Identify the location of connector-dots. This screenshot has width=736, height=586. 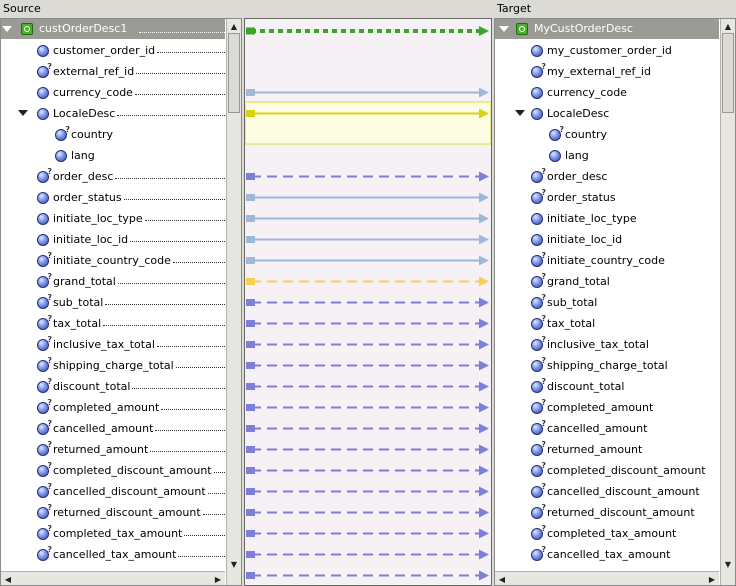
(174, 199).